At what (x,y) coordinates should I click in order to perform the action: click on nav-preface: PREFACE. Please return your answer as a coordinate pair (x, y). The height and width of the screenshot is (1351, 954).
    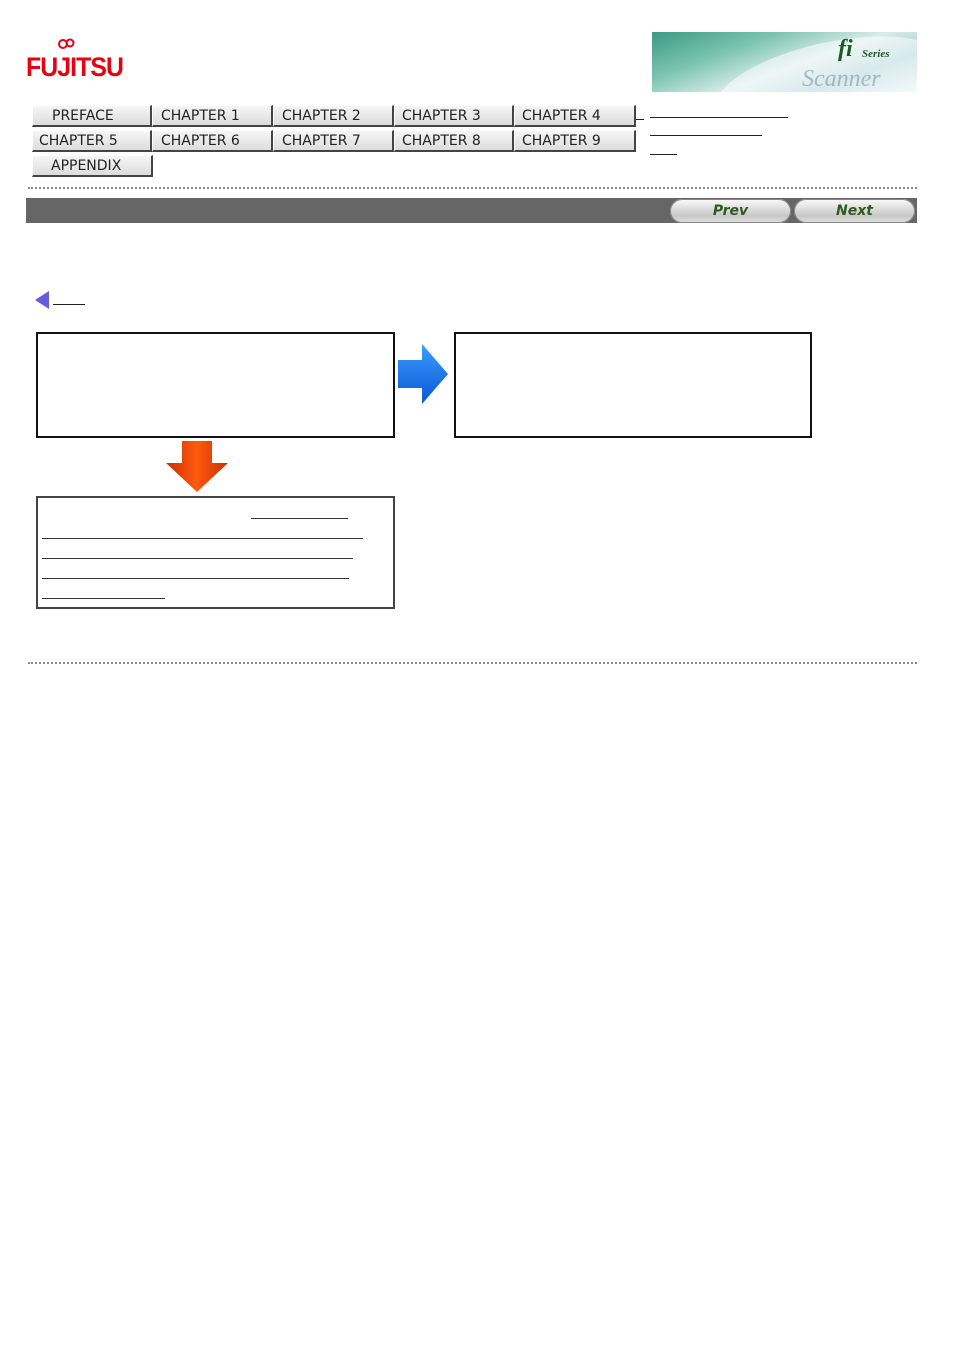
    Looking at the image, I should click on (92, 116).